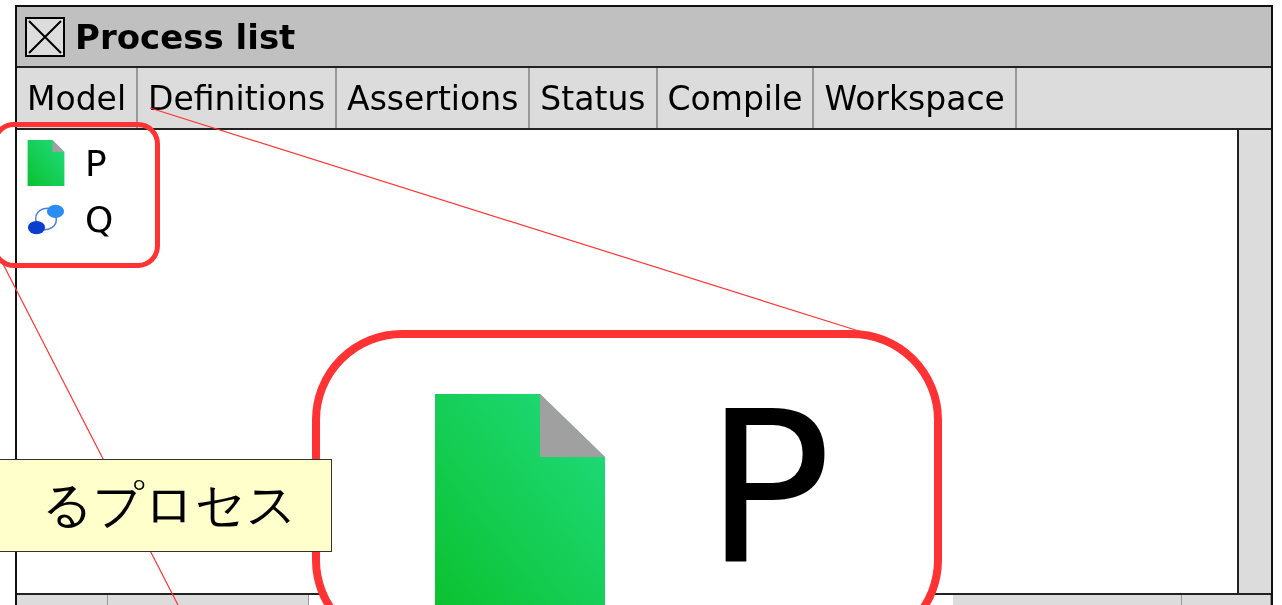 Image resolution: width=1282 pixels, height=605 pixels. I want to click on close-icon, so click(45, 36).